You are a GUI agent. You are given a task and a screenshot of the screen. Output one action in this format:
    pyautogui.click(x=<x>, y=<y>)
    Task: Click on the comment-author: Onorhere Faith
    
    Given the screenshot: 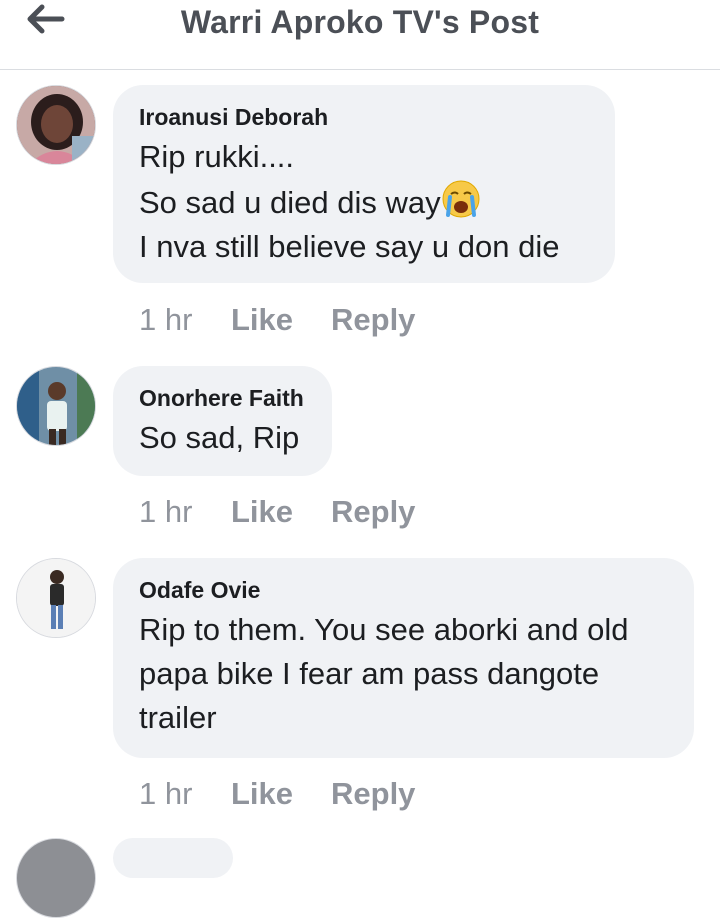 What is the action you would take?
    pyautogui.click(x=222, y=398)
    